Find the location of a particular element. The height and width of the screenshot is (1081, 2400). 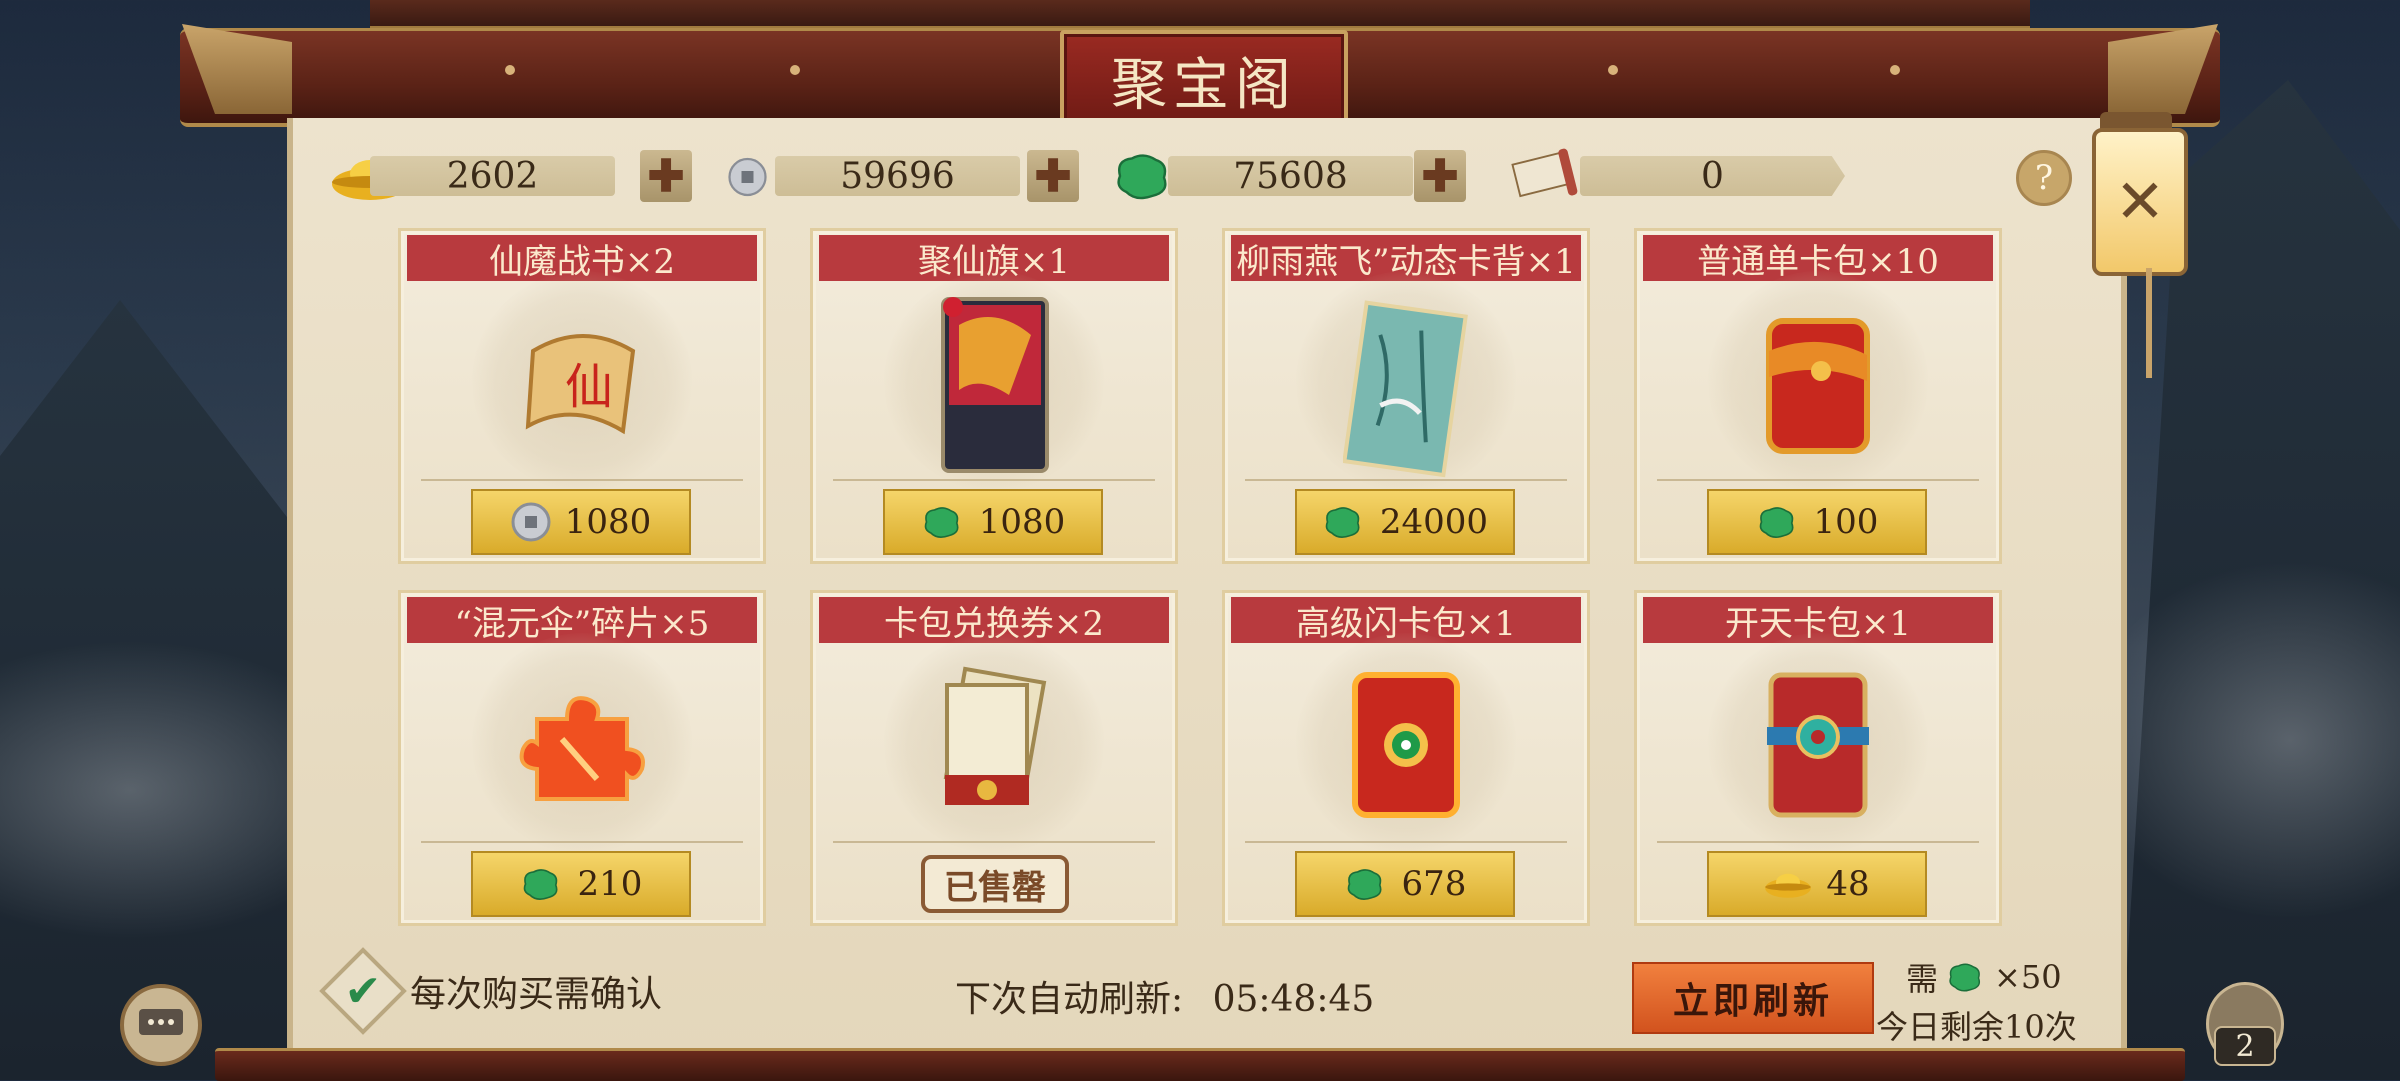

auto-refresh-info: 下次自动刷新: 05:48:45 is located at coordinates (1164, 996).